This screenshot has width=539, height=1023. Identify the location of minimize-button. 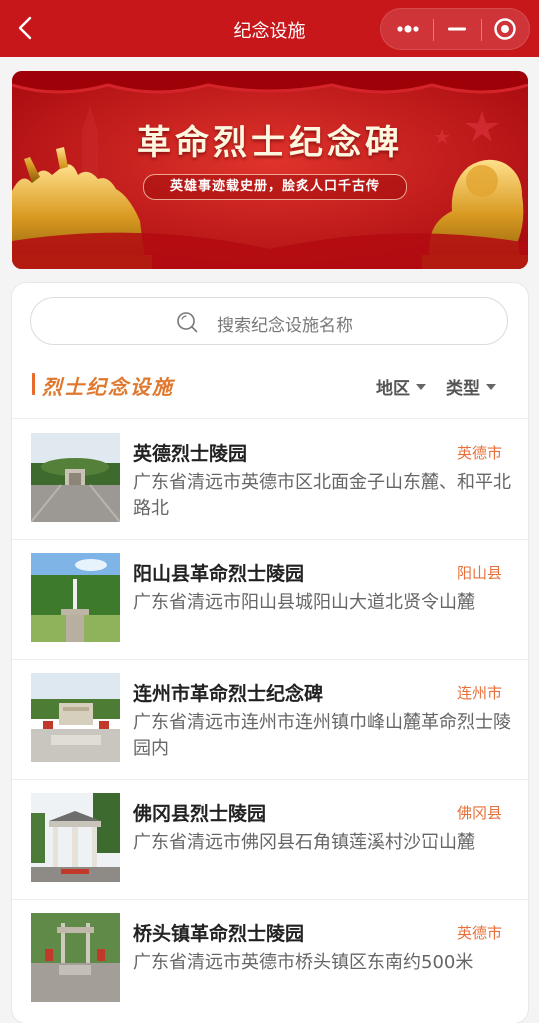
(458, 29).